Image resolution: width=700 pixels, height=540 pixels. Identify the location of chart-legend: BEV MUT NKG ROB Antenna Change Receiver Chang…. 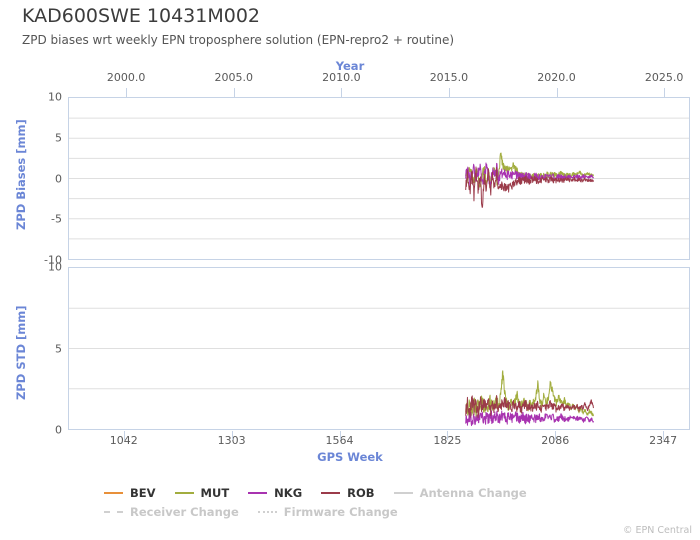
(399, 505).